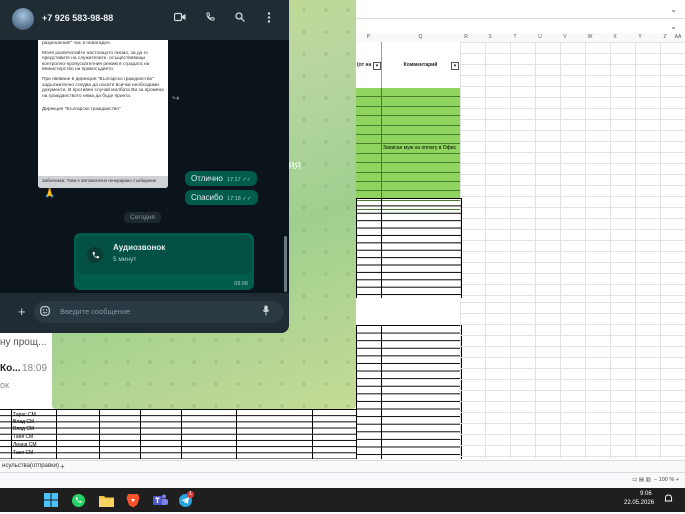 The image size is (685, 514). I want to click on column-header: U, so click(540, 37).